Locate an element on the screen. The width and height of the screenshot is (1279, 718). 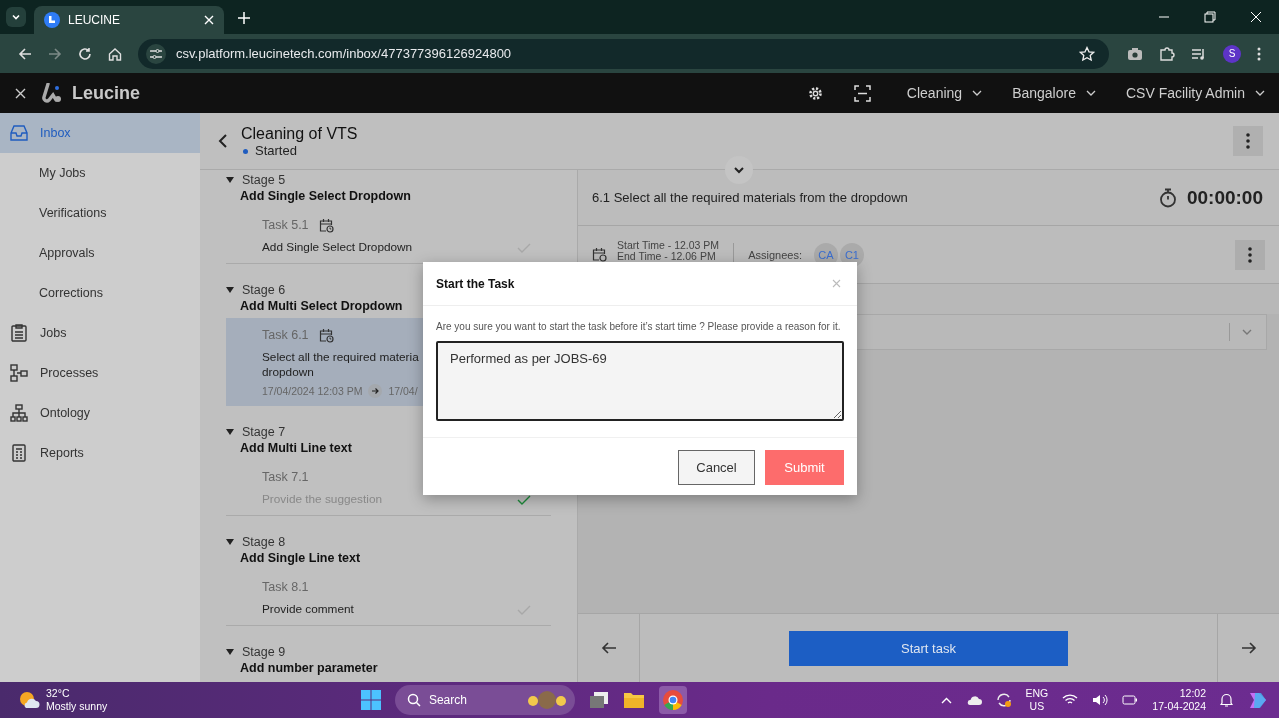
battery-icon is located at coordinates (1130, 700).